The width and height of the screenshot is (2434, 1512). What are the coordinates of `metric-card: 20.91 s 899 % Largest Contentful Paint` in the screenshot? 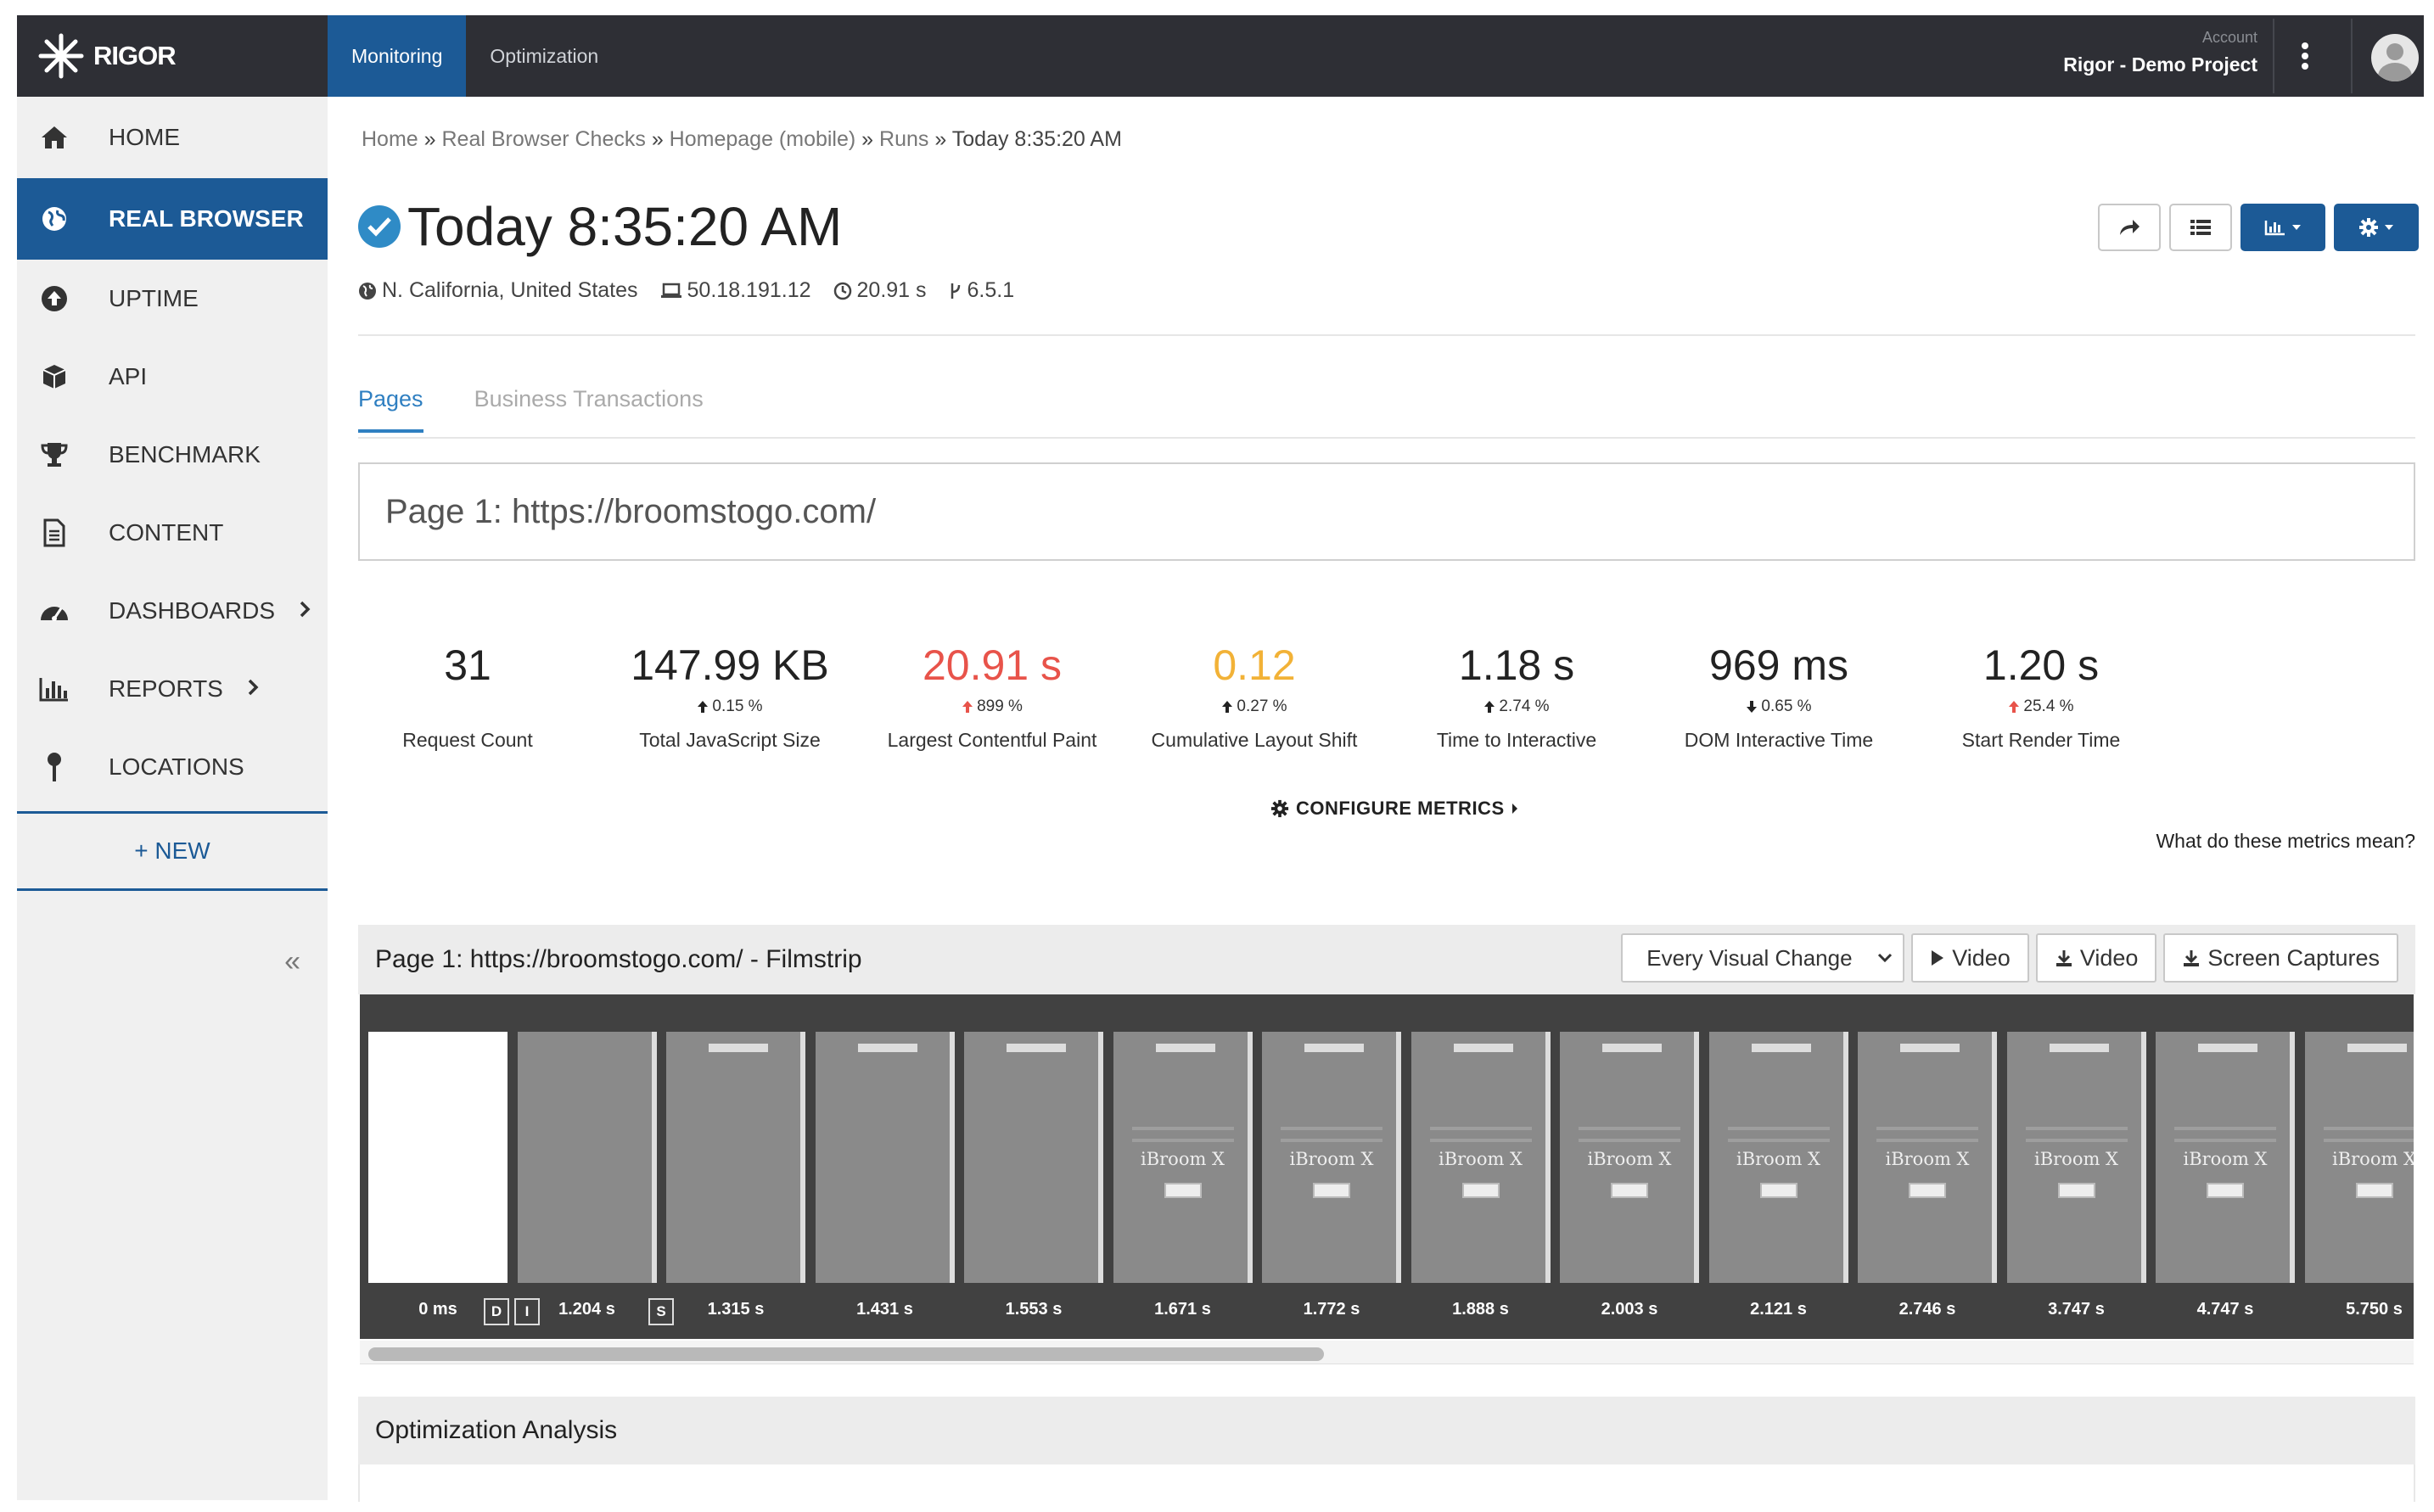 It's located at (993, 696).